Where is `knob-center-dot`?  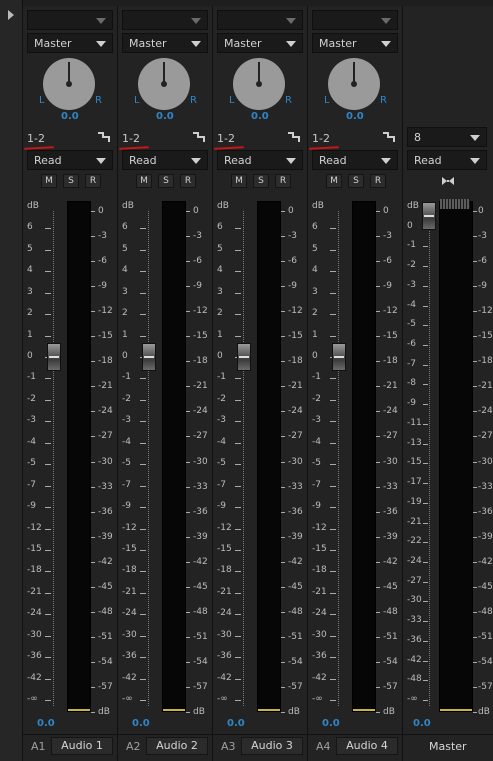
knob-center-dot is located at coordinates (259, 84).